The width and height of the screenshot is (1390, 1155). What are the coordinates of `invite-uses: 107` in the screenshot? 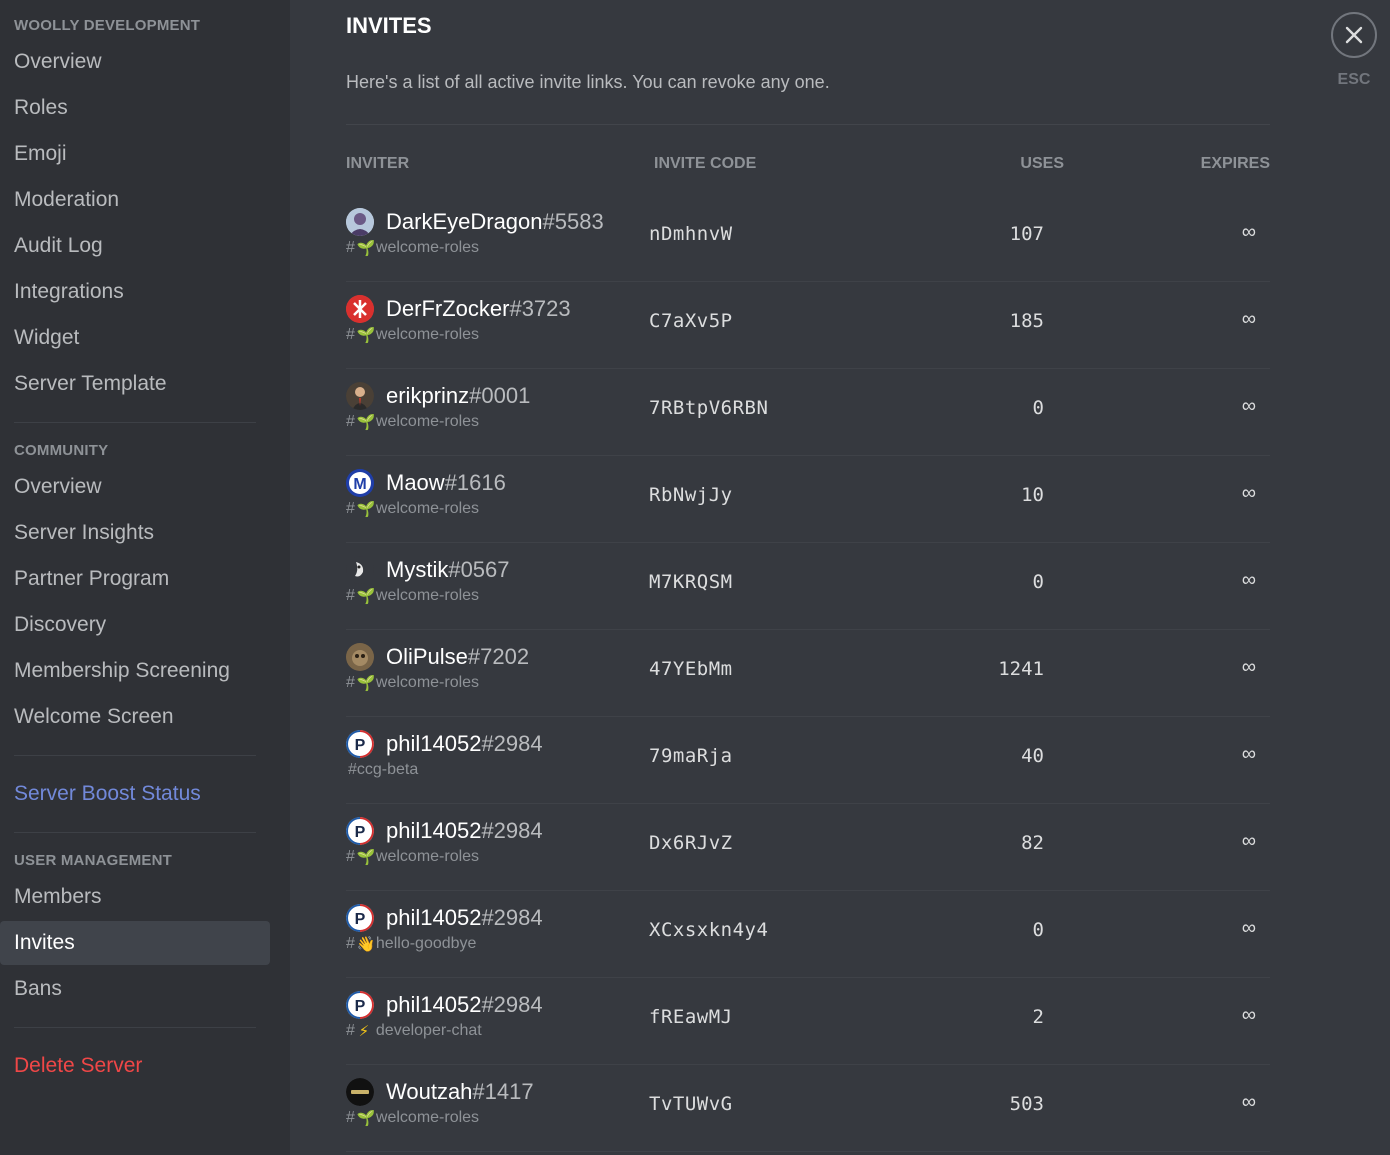 It's located at (1026, 234).